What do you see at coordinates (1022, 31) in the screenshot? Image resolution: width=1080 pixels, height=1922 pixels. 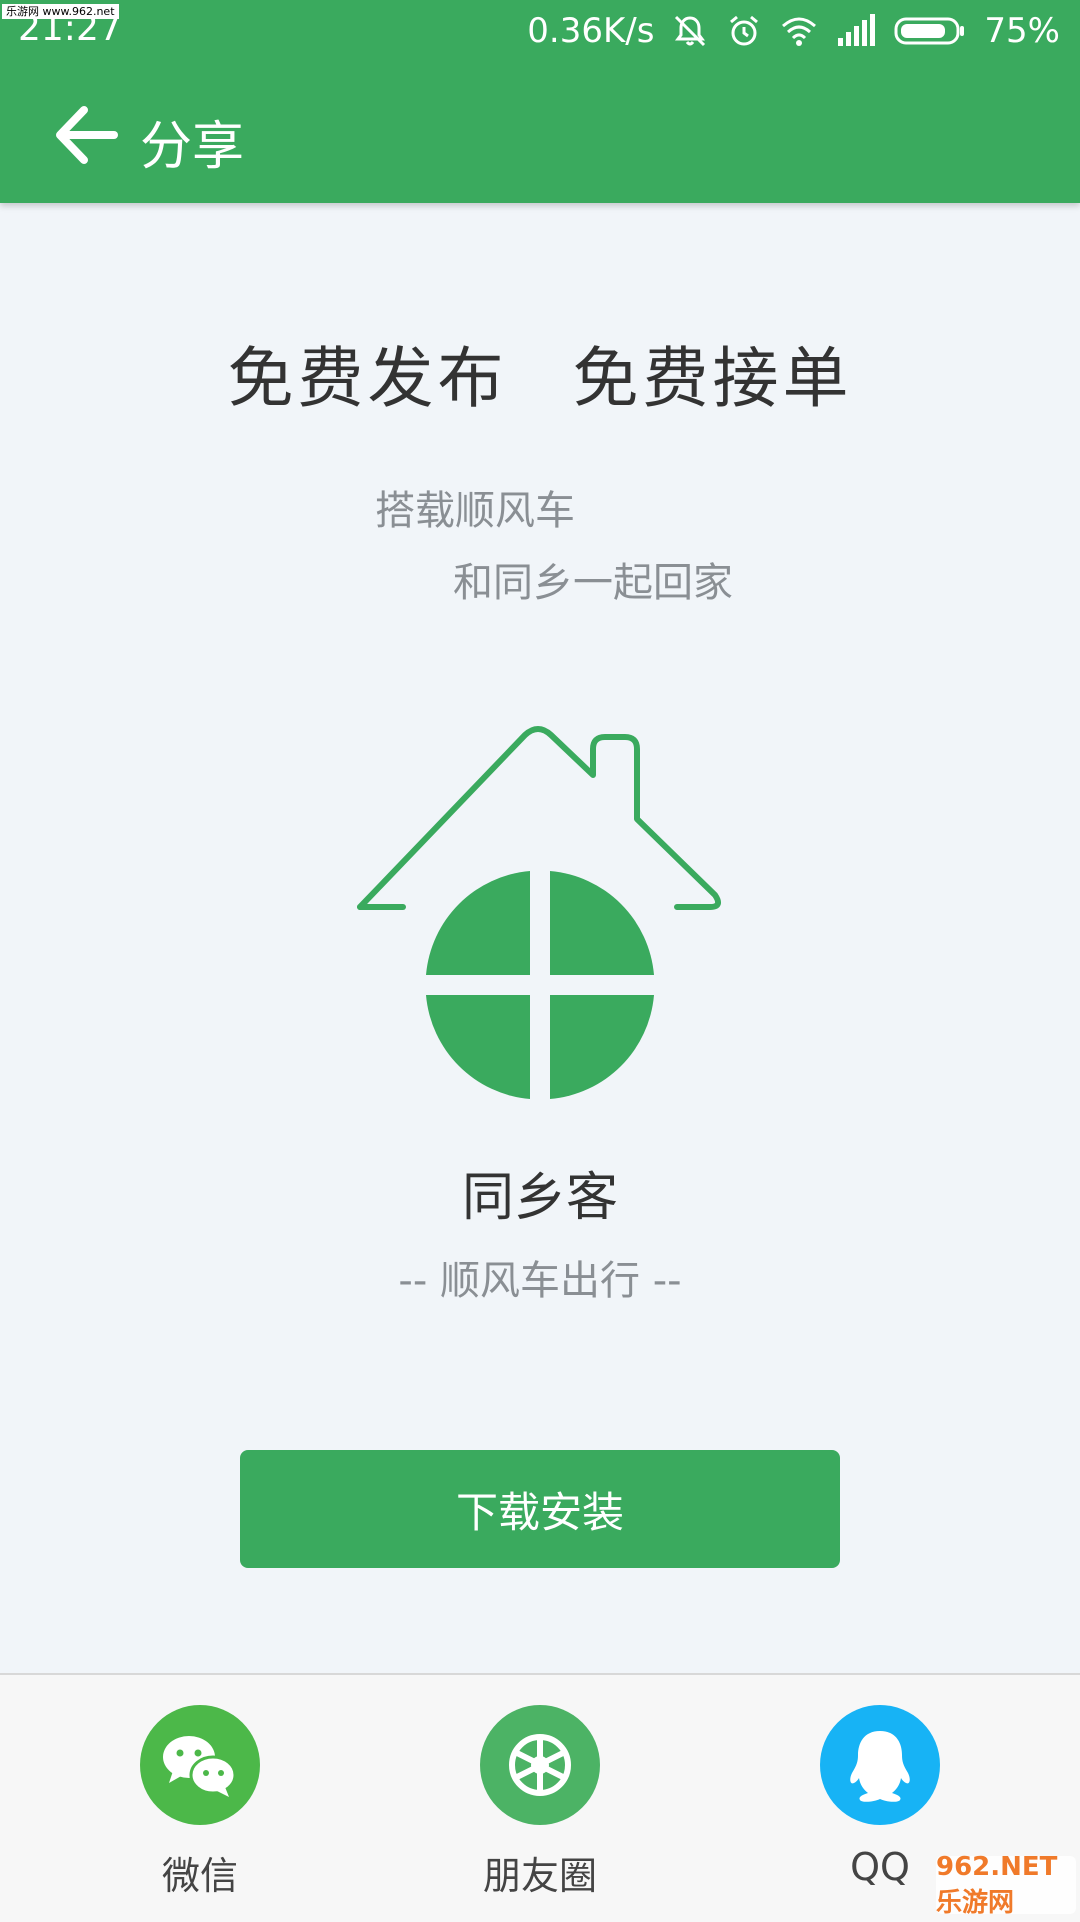 I see `battery-percent: 75%` at bounding box center [1022, 31].